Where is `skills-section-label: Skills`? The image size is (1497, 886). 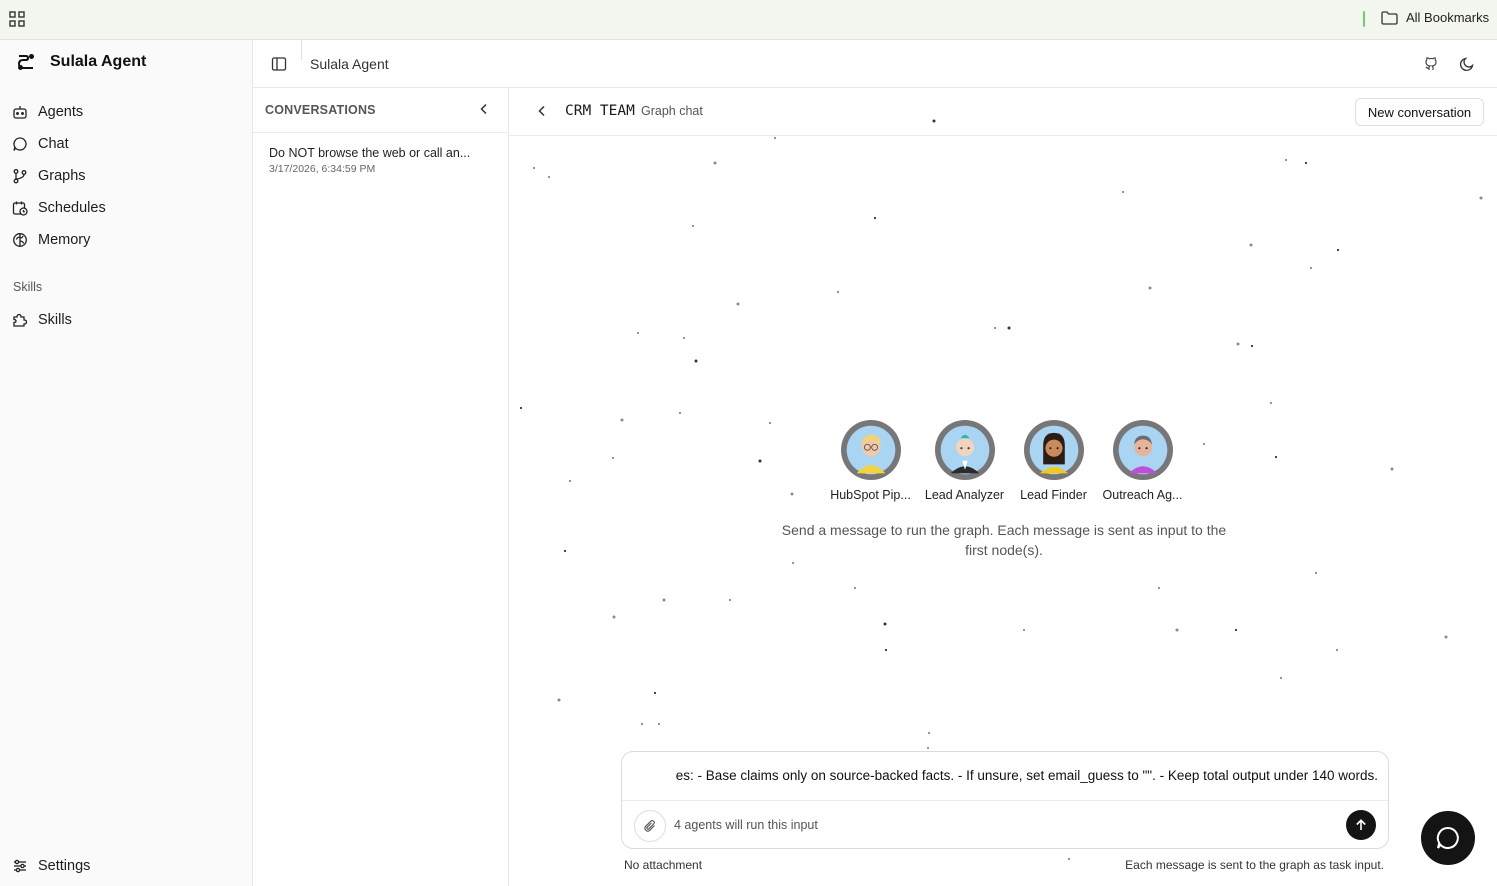
skills-section-label: Skills is located at coordinates (28, 287).